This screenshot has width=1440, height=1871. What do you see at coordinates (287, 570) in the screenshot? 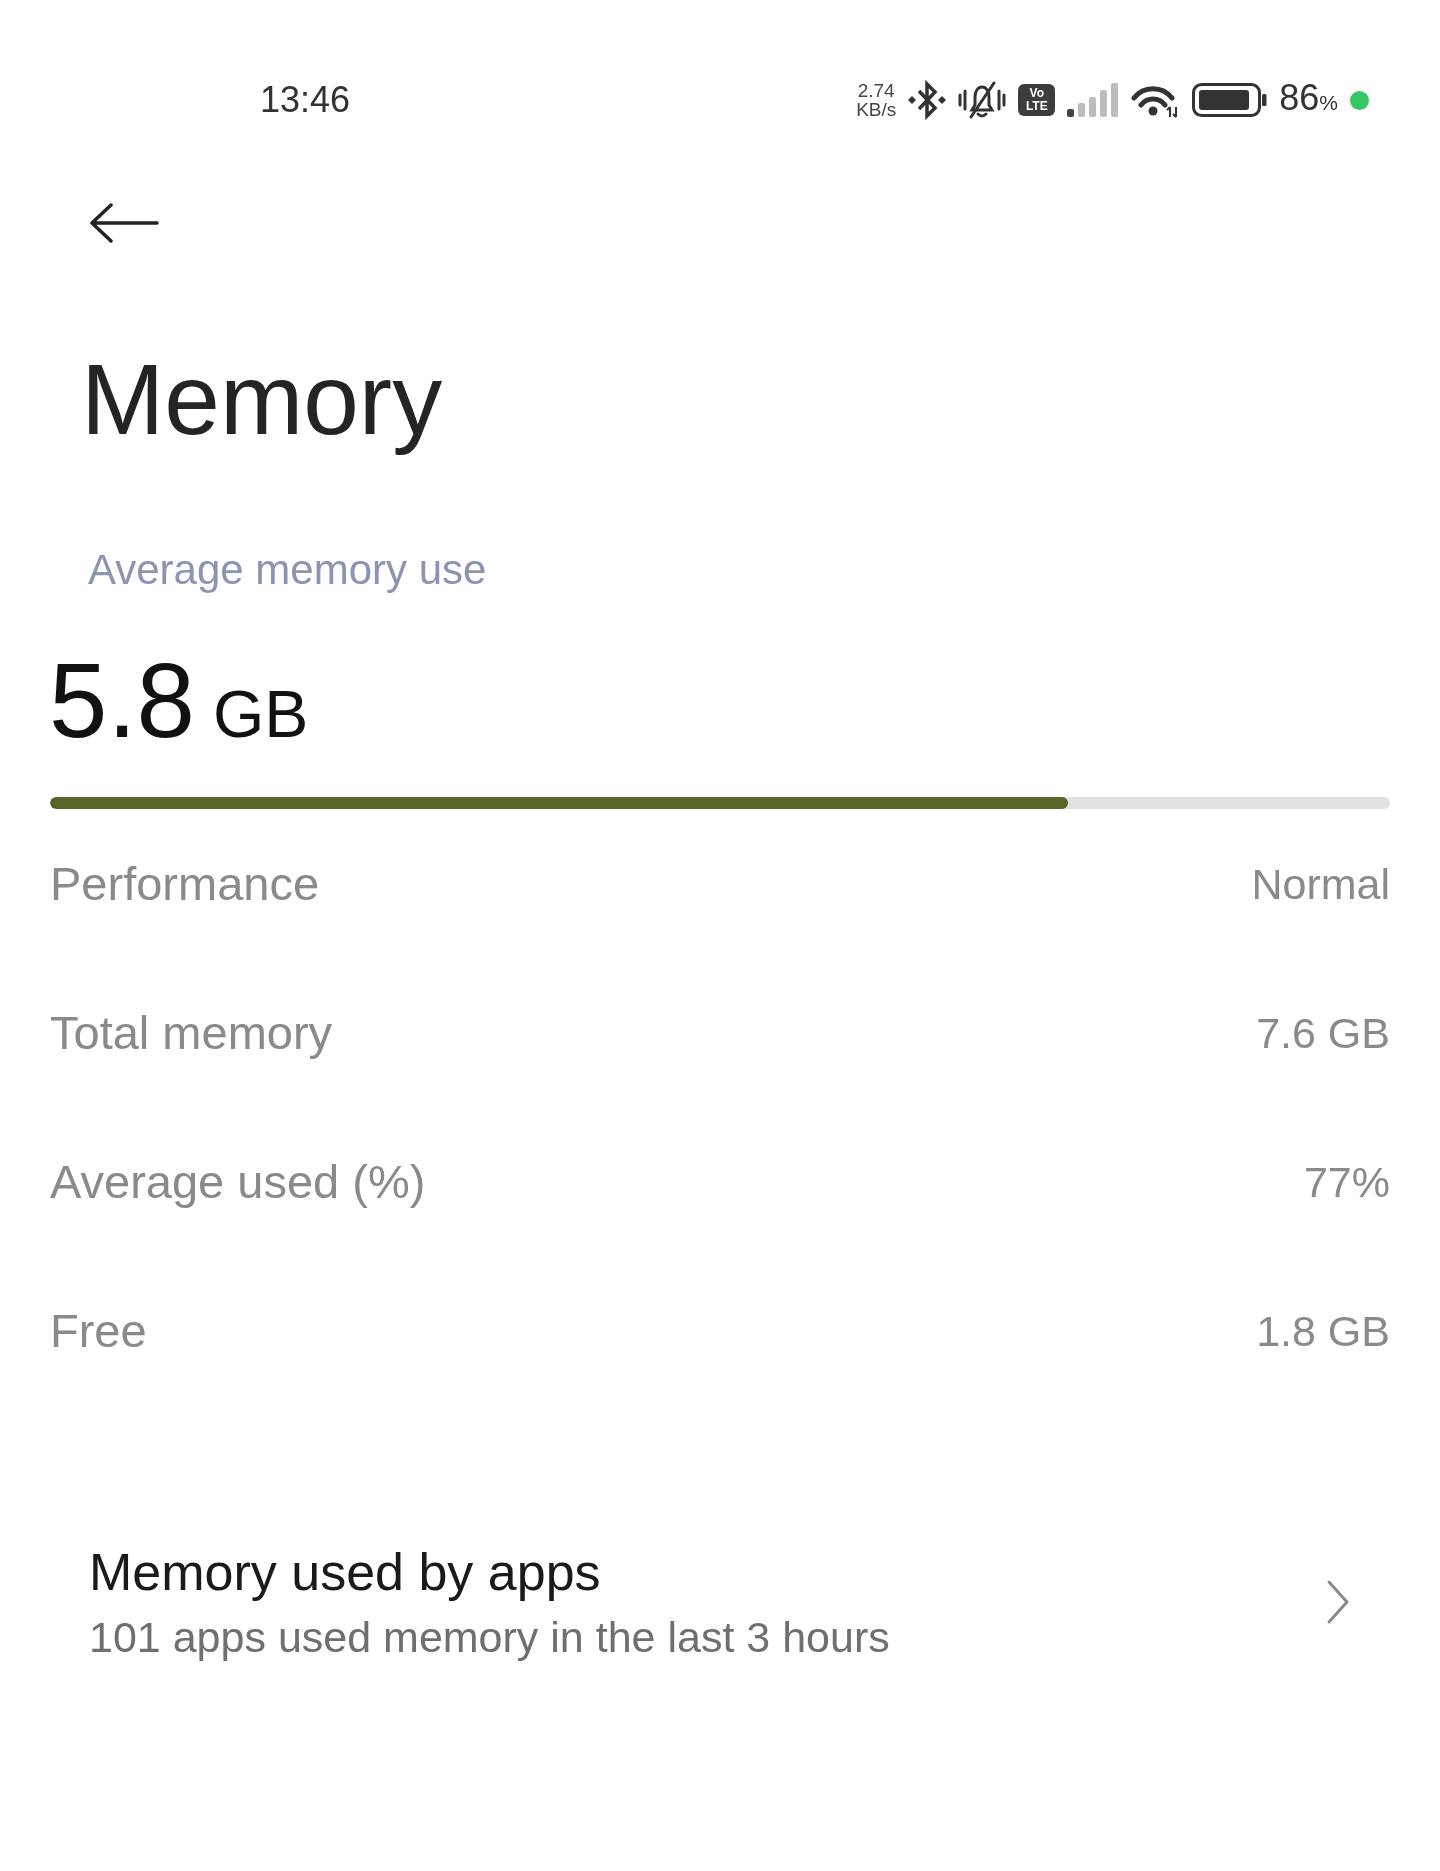
I see `section-label: Average memory use` at bounding box center [287, 570].